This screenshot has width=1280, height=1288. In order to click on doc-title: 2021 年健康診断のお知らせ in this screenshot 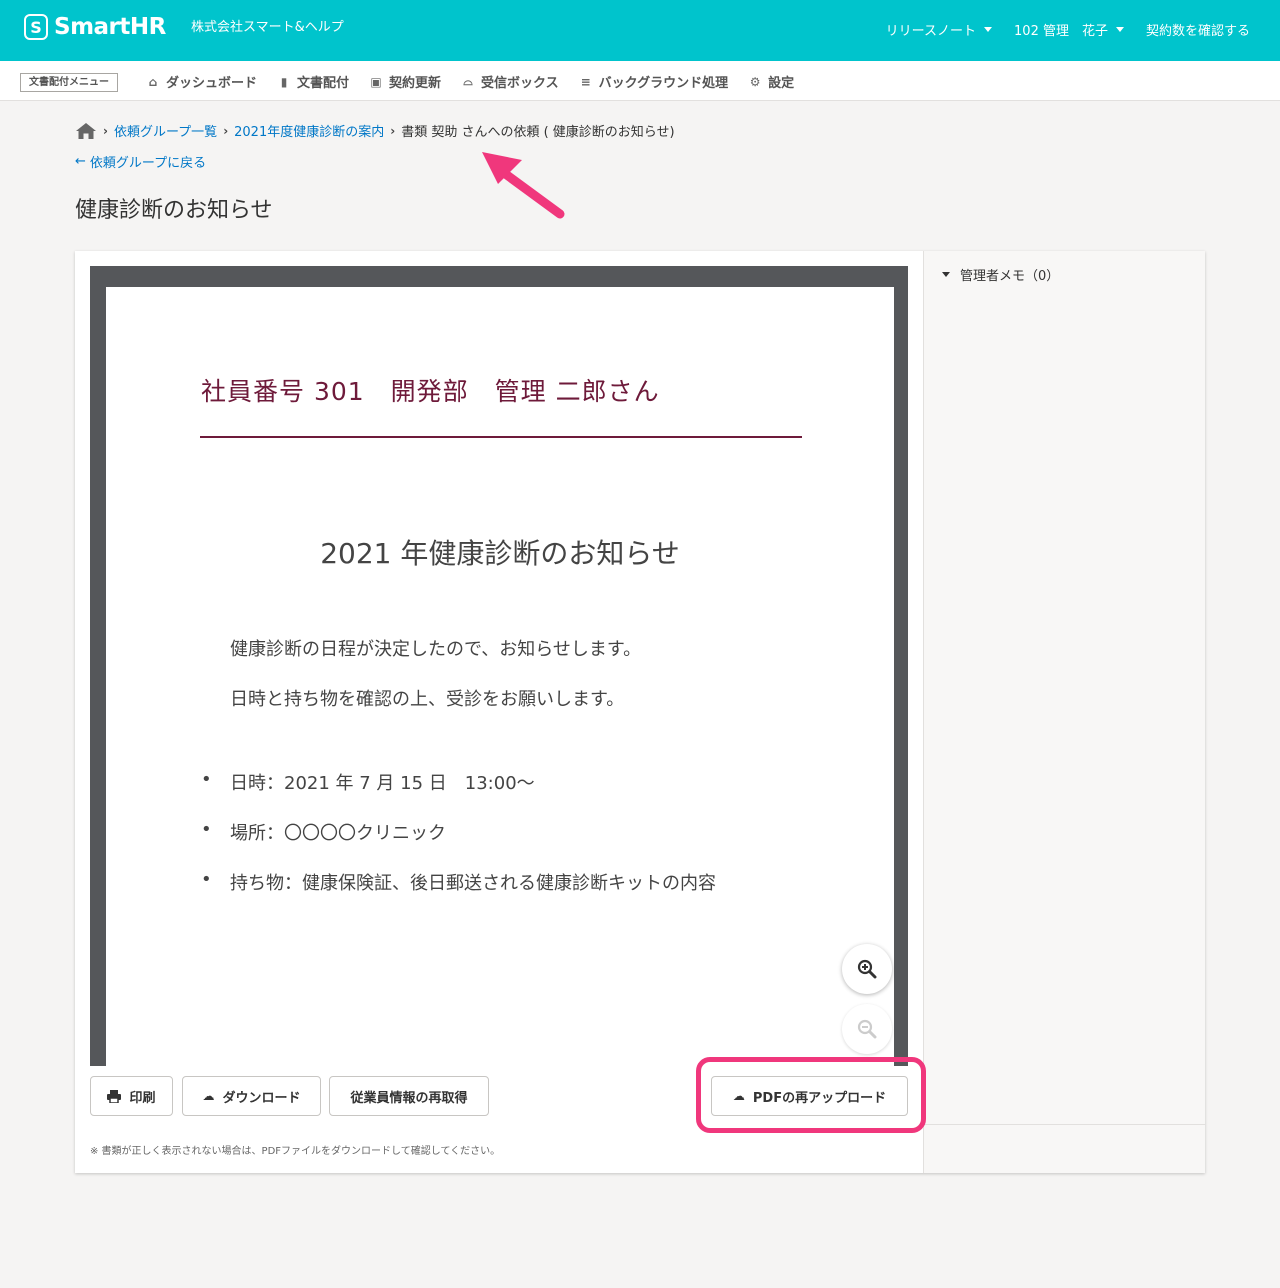, I will do `click(500, 553)`.